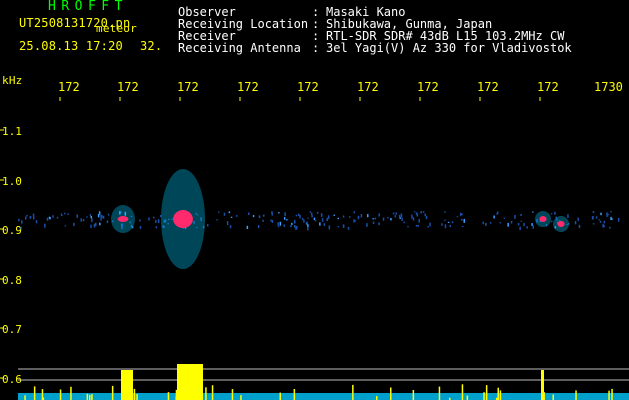 Image resolution: width=629 pixels, height=400 pixels. What do you see at coordinates (12, 80) in the screenshot?
I see `y-axis-unit-label: kHz` at bounding box center [12, 80].